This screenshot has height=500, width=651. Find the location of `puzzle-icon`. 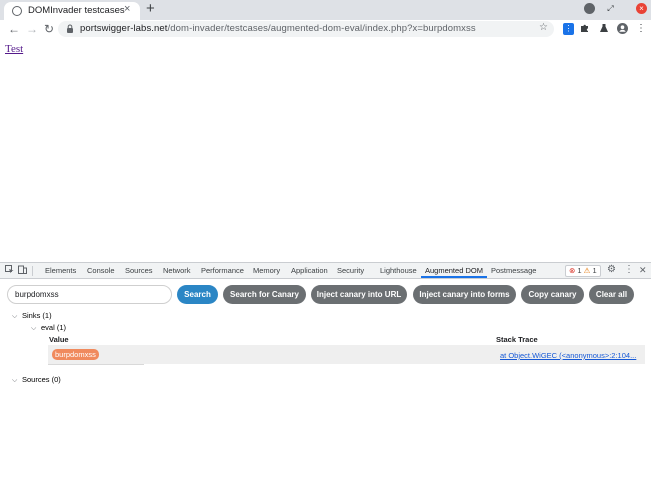

puzzle-icon is located at coordinates (585, 29).